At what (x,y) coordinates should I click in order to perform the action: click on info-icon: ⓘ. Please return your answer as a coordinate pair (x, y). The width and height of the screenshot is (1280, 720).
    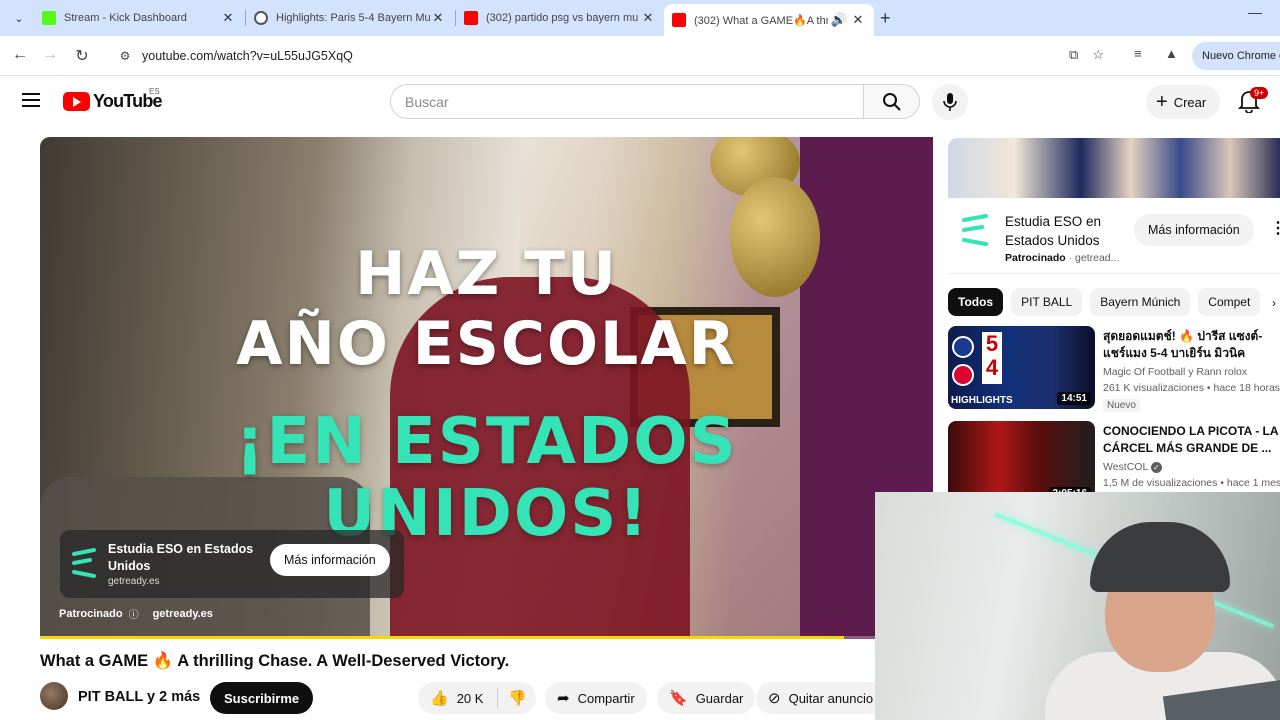
    Looking at the image, I should click on (134, 613).